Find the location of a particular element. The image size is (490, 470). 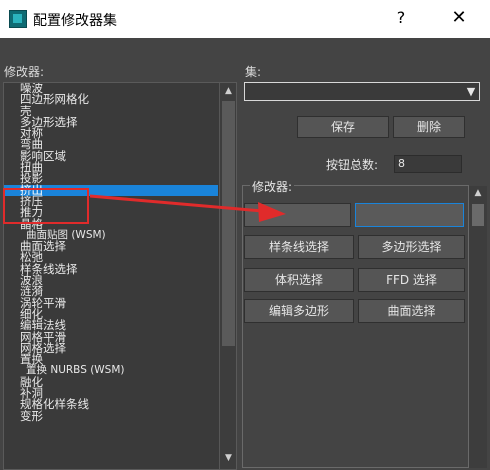

total-buttons-input: 8 is located at coordinates (428, 164).